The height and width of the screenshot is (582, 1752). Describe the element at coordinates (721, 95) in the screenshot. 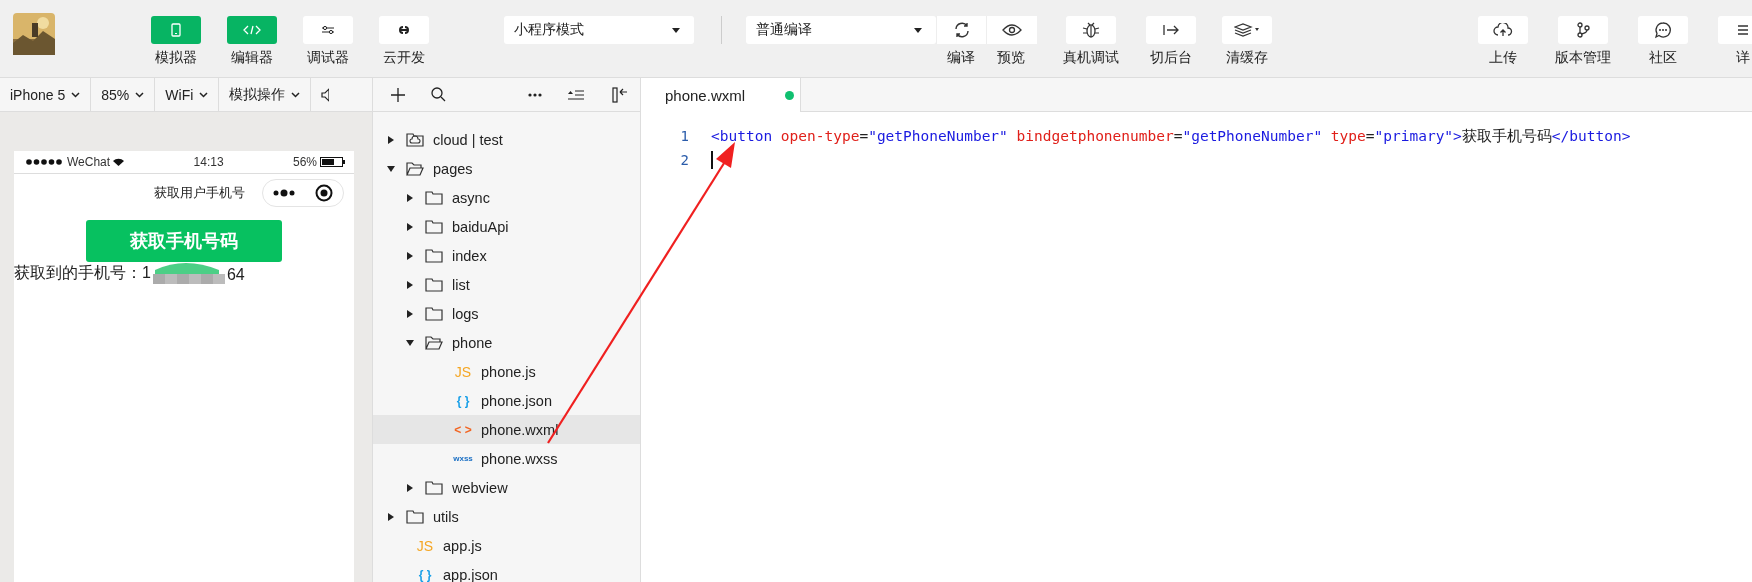

I see `editor-tab: phone.wxml` at that location.